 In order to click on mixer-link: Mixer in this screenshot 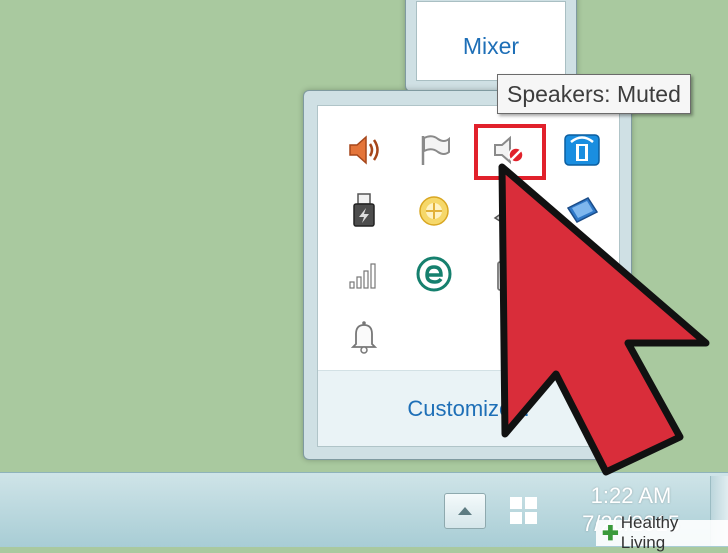, I will do `click(491, 46)`.